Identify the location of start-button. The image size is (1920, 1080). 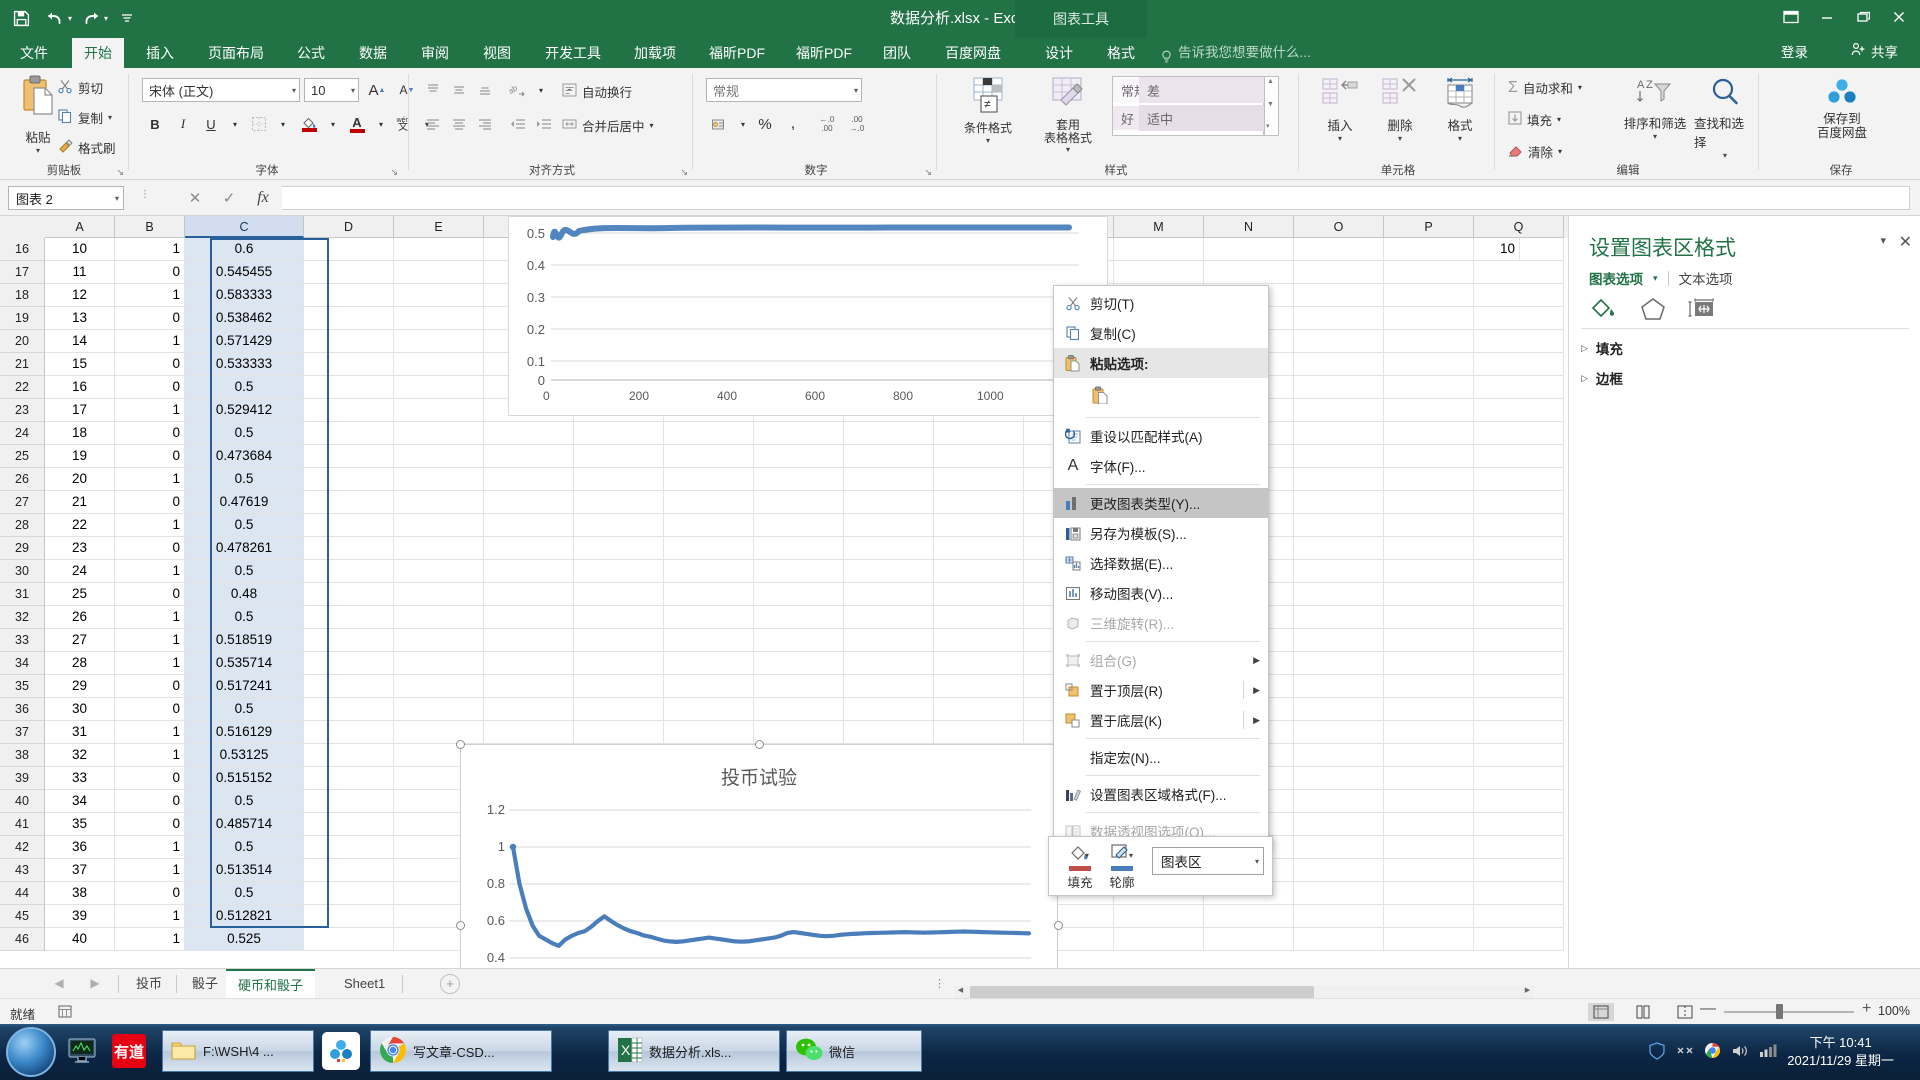
(31, 1052).